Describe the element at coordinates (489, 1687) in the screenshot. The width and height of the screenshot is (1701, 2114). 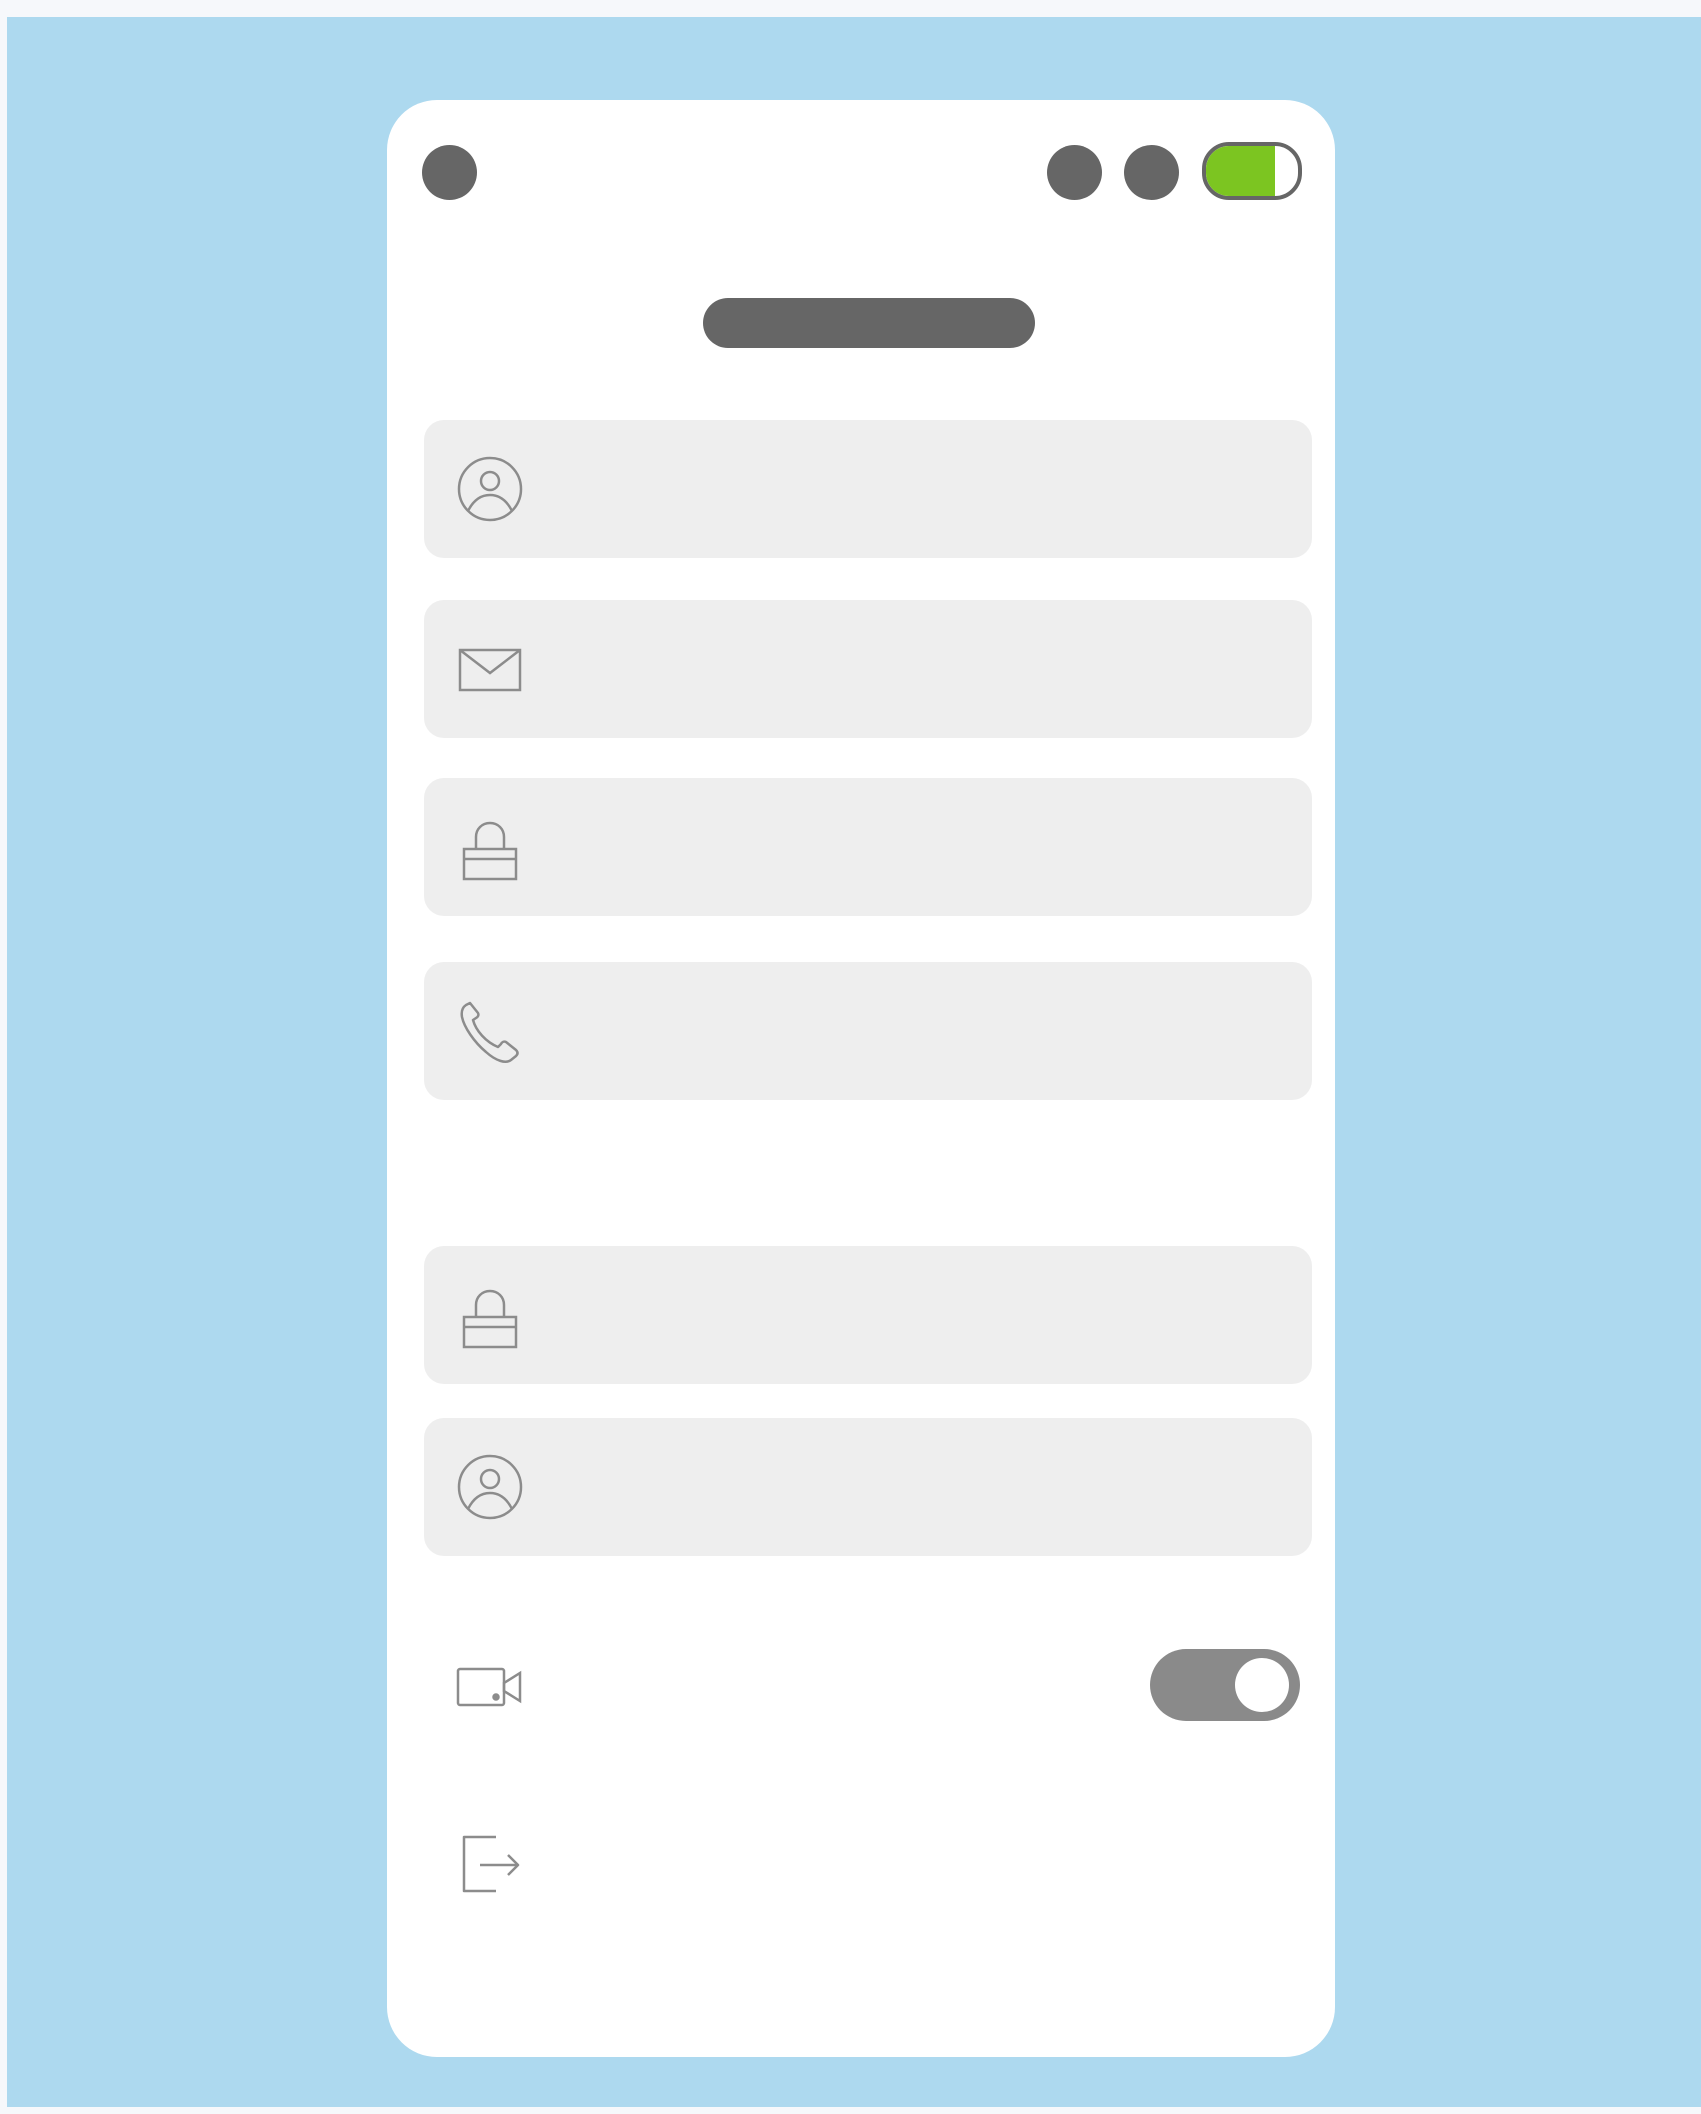
I see `video-camera-icon` at that location.